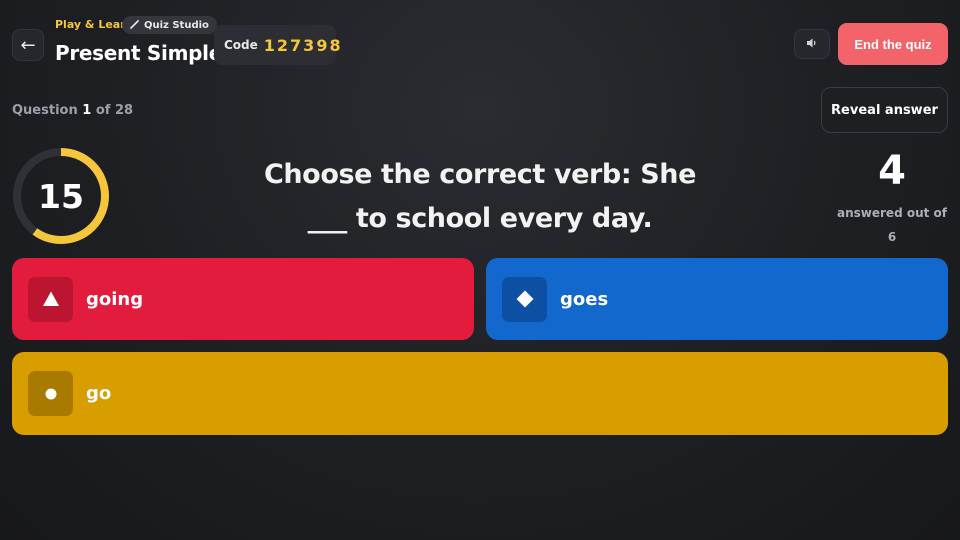 This screenshot has width=960, height=540. I want to click on question-current: 1, so click(87, 110).